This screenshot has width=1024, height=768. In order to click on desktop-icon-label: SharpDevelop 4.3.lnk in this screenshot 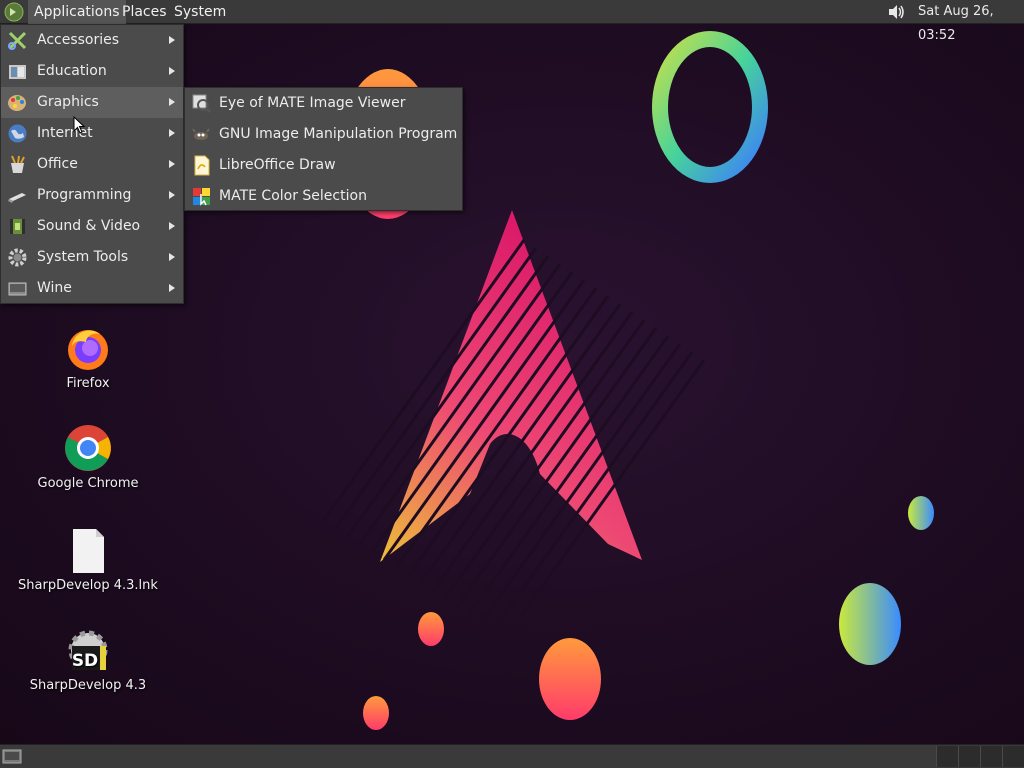, I will do `click(88, 585)`.